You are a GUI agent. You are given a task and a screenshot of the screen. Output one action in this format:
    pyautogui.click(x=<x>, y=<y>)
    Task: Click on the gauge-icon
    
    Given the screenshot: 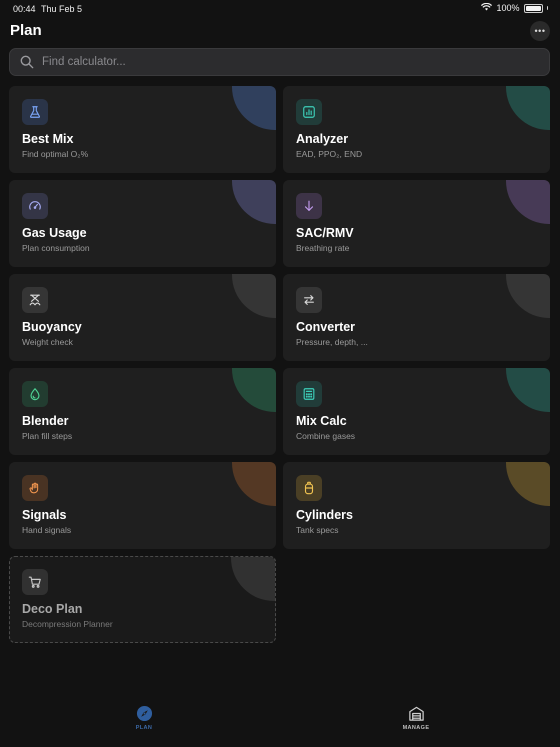 What is the action you would take?
    pyautogui.click(x=35, y=206)
    